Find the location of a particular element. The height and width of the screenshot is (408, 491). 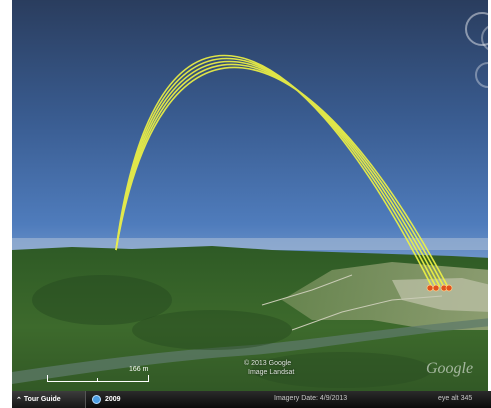

tour-guide-label: Tour Guide is located at coordinates (42, 399).